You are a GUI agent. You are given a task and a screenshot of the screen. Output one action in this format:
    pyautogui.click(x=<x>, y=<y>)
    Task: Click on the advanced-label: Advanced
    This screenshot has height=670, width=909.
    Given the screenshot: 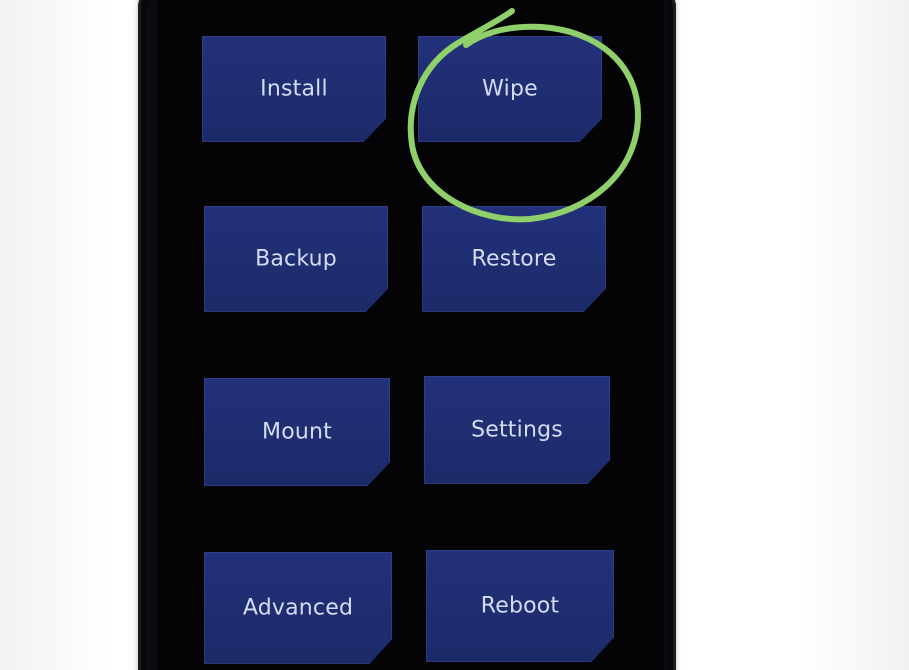 What is the action you would take?
    pyautogui.click(x=298, y=608)
    